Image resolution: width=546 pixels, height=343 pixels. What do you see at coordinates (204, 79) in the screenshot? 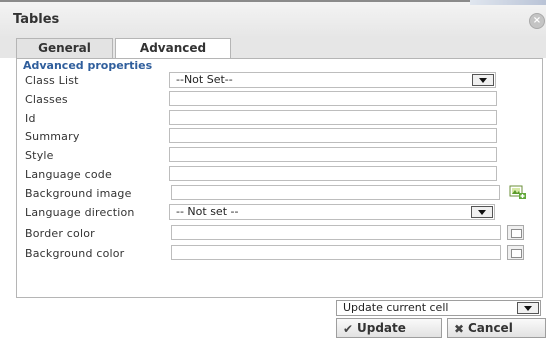
I see `class-list-value: --Not Set--` at bounding box center [204, 79].